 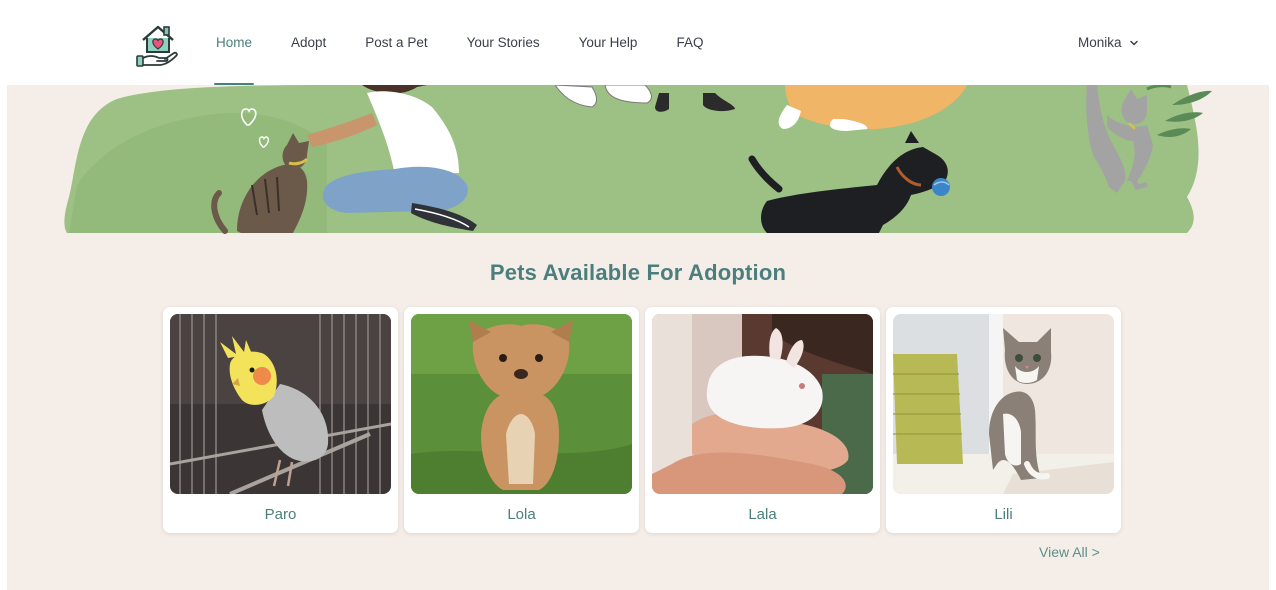 I want to click on nav-home-label: Home, so click(x=234, y=42).